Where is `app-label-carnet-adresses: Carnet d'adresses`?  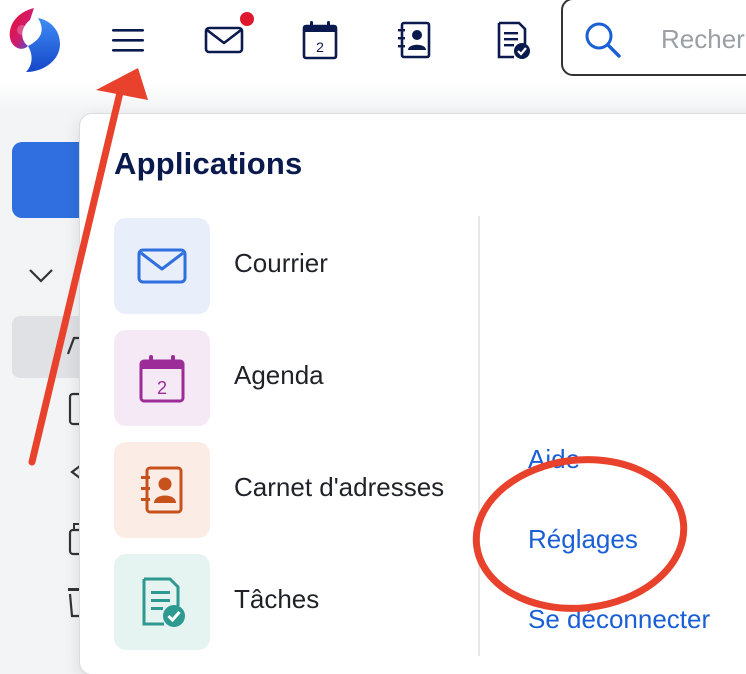
app-label-carnet-adresses: Carnet d'adresses is located at coordinates (339, 487).